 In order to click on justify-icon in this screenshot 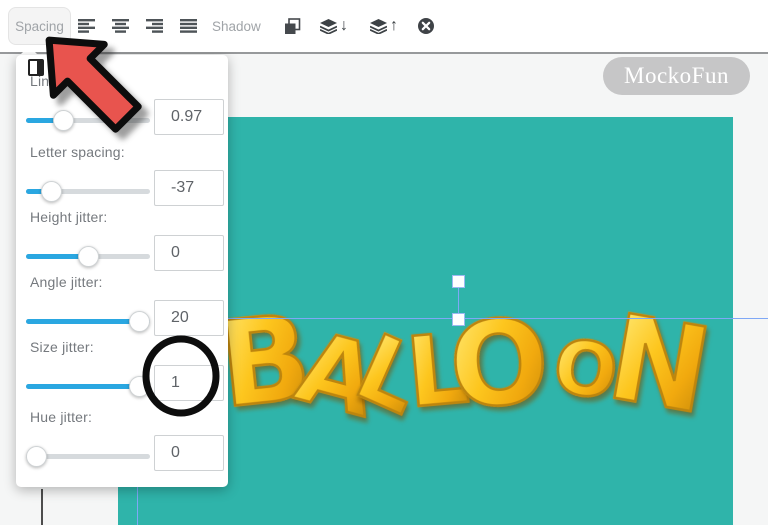, I will do `click(188, 26)`.